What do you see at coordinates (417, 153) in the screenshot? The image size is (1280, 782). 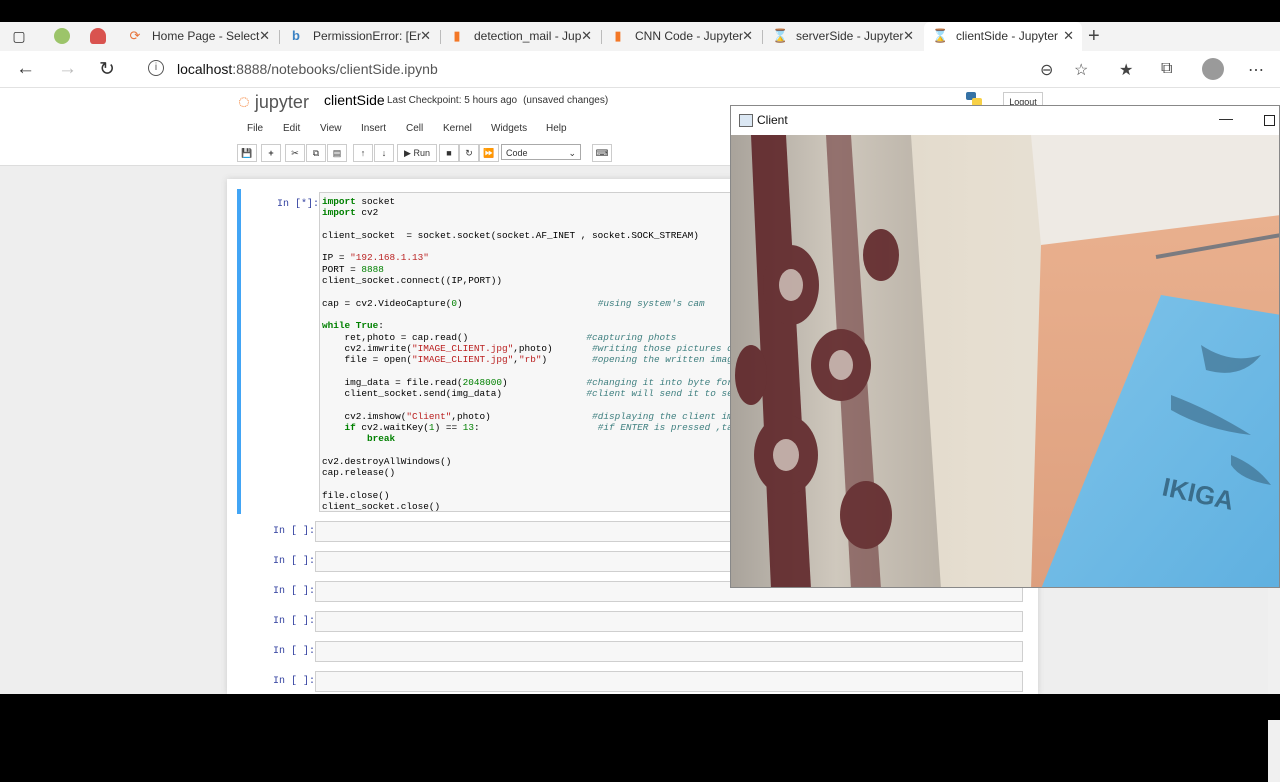 I see `run-button: ▶ Run` at bounding box center [417, 153].